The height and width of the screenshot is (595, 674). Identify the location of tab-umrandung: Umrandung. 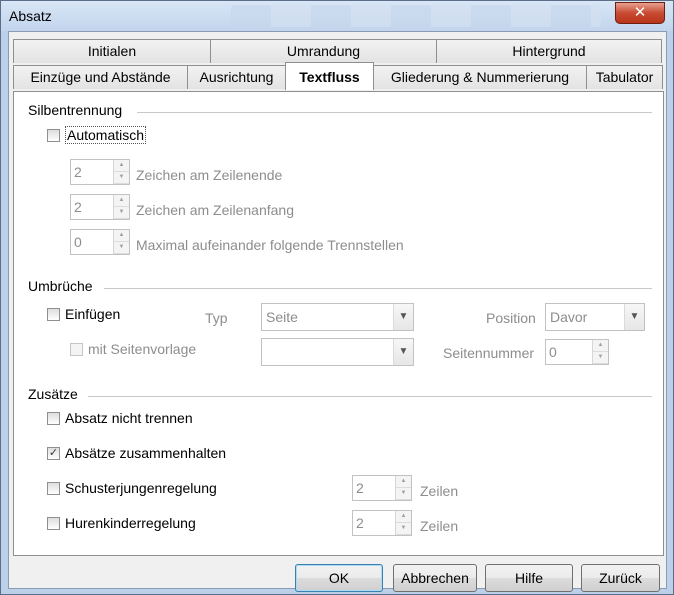
(323, 51).